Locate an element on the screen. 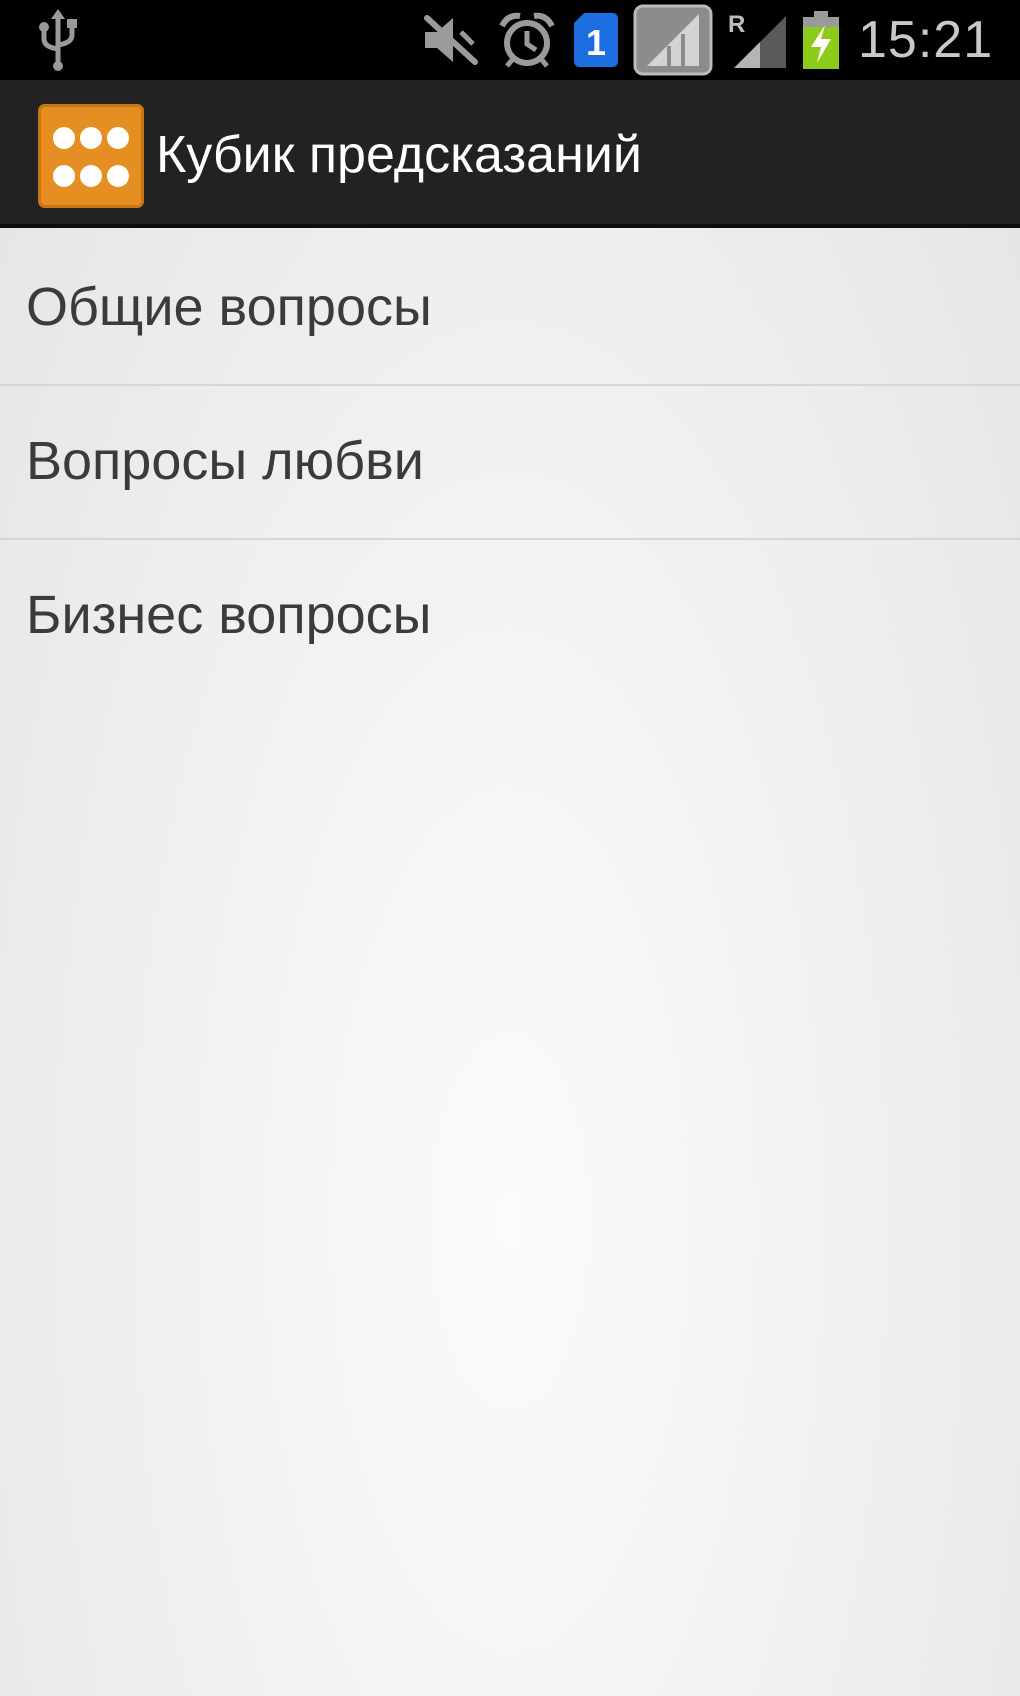 The height and width of the screenshot is (1696, 1020). list-item-label: Вопросы любви is located at coordinates (225, 461).